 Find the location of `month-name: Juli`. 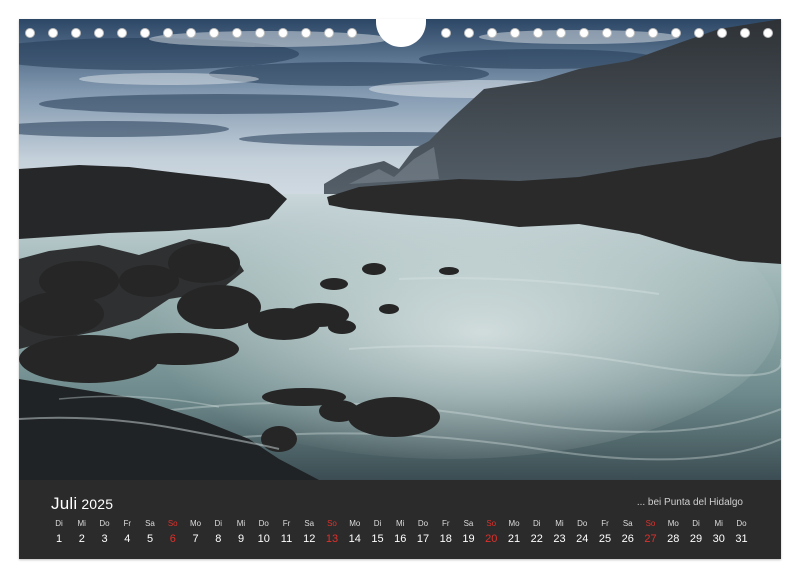

month-name: Juli is located at coordinates (64, 503).